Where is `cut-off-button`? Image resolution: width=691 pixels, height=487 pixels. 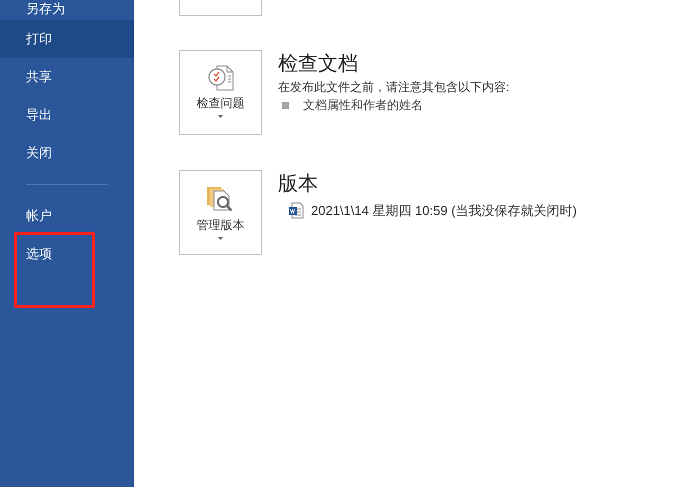
cut-off-button is located at coordinates (220, 8).